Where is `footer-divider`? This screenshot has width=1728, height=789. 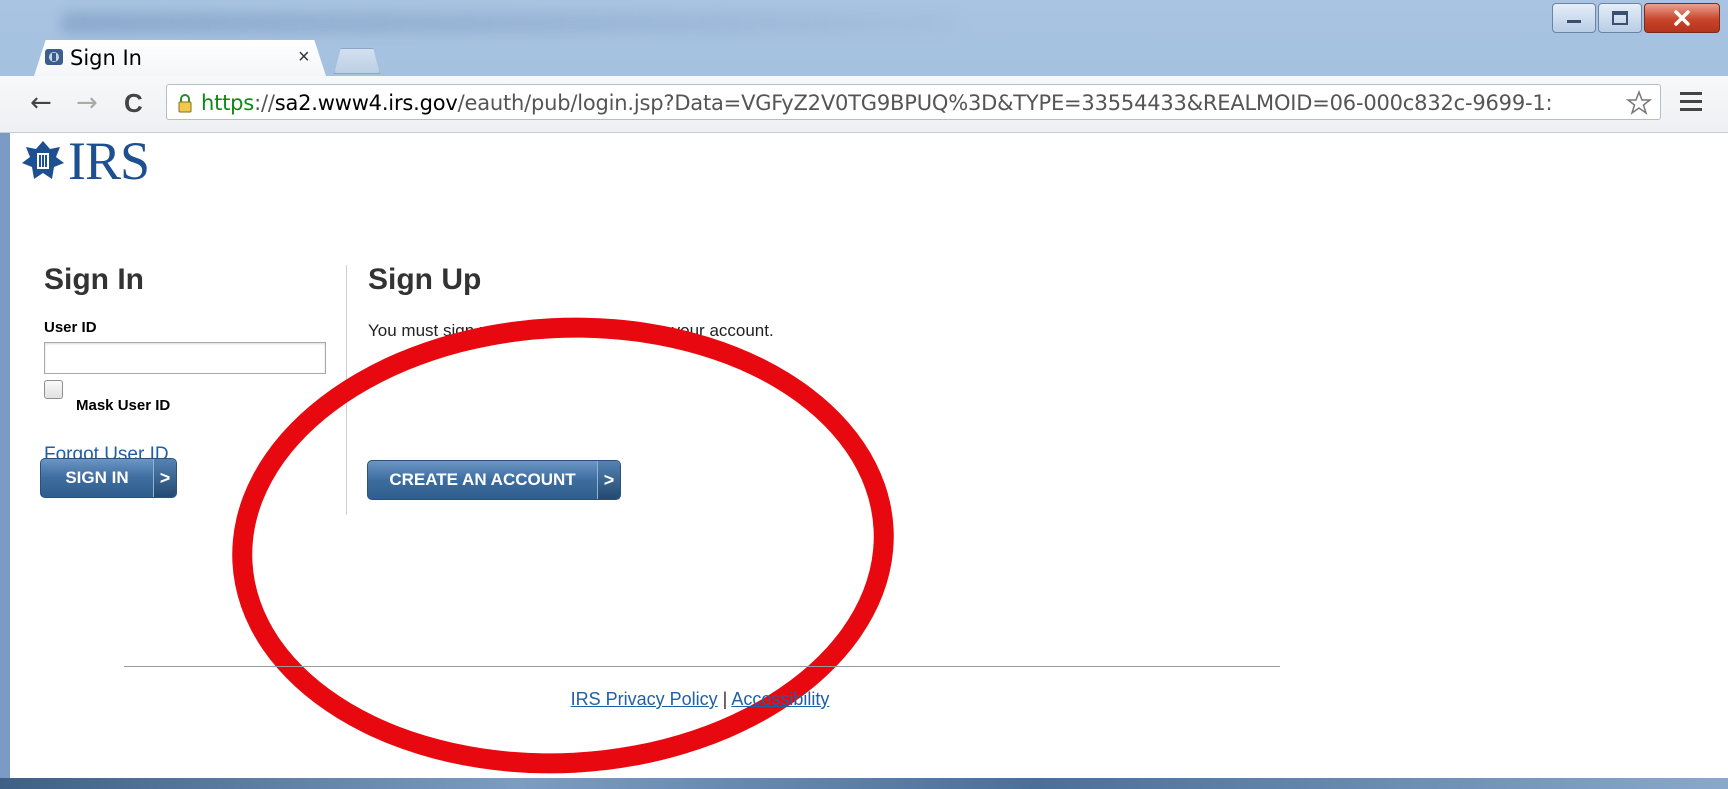
footer-divider is located at coordinates (702, 666).